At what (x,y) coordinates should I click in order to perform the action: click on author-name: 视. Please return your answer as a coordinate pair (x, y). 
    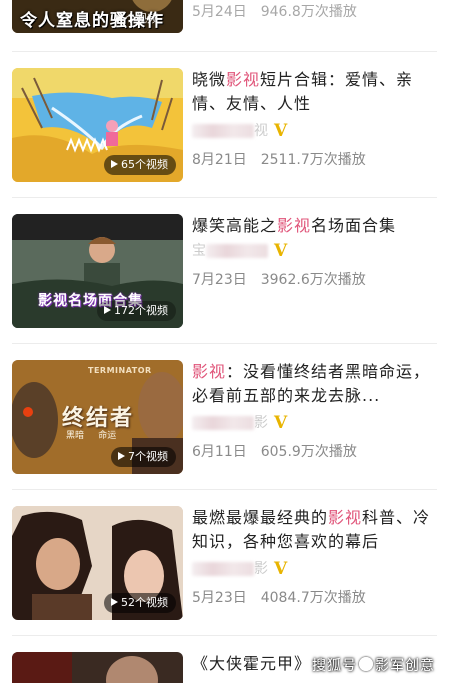
    Looking at the image, I should click on (261, 131).